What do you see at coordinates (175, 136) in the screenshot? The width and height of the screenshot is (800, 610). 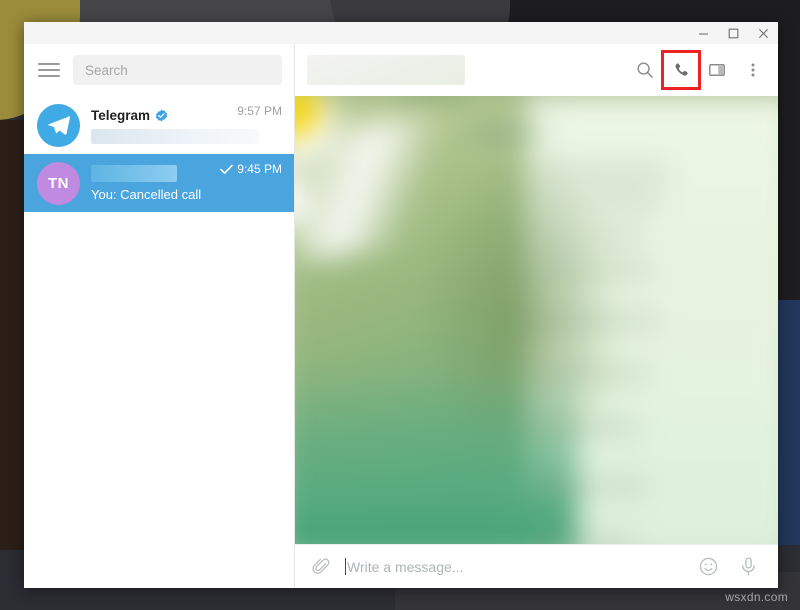 I see `chat-preview-redacted` at bounding box center [175, 136].